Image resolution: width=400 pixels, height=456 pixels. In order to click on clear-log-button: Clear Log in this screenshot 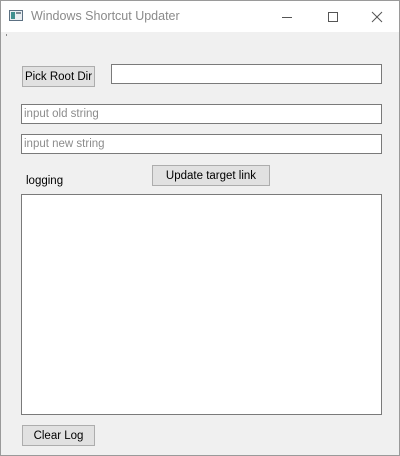, I will do `click(58, 435)`.